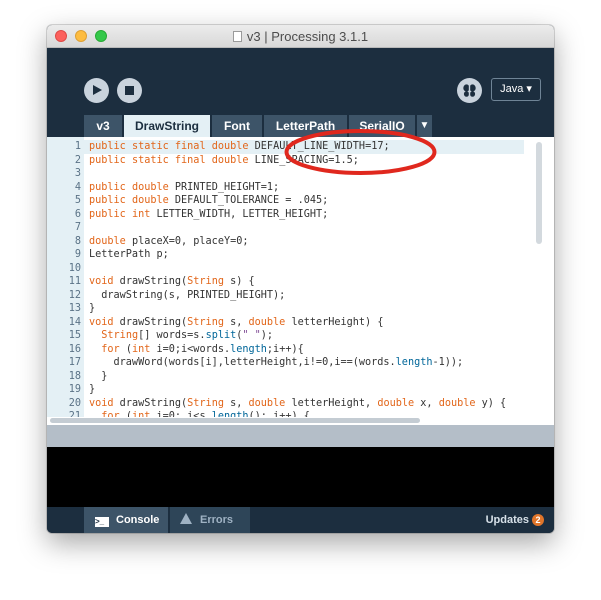 The height and width of the screenshot is (600, 601). I want to click on code-line: 5 public double DEFAULT_TOLERANCE = .045;, so click(289, 201).